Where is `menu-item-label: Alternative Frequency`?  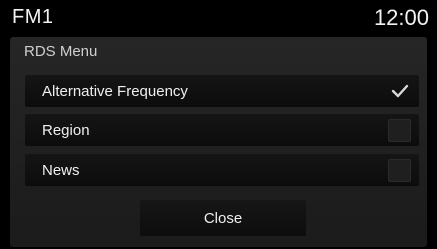 menu-item-label: Alternative Frequency is located at coordinates (115, 91).